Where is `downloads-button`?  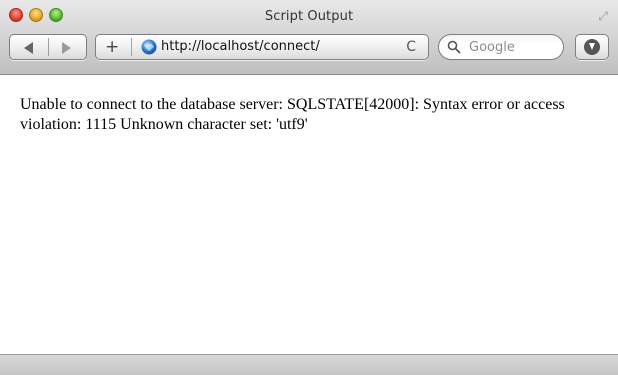 downloads-button is located at coordinates (592, 47).